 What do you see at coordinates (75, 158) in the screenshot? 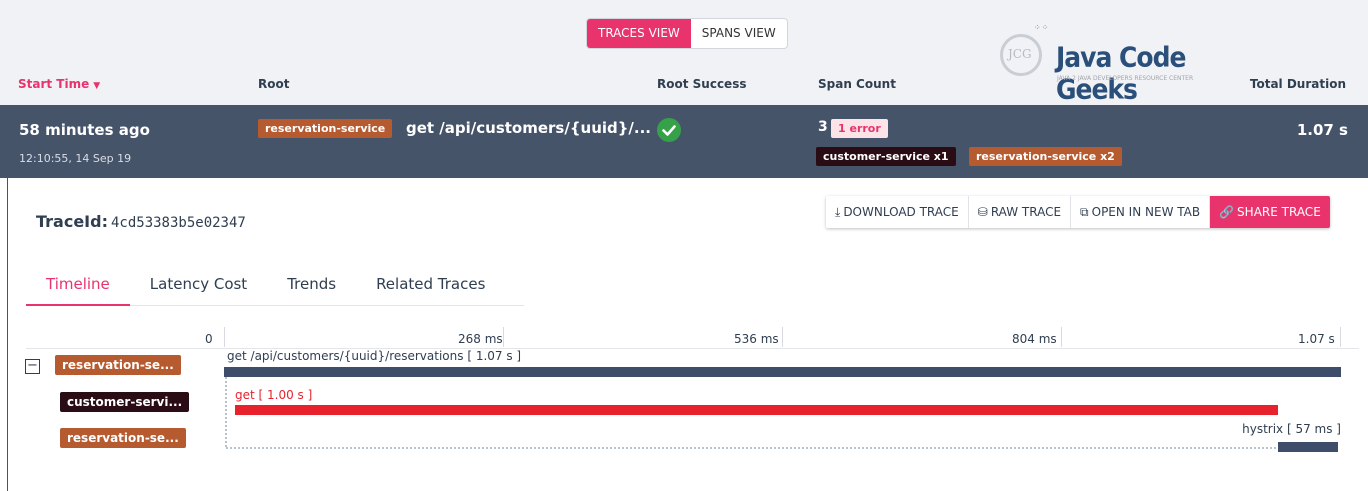
I see `trace-start-date: 12:10:55, 14 Sep 19` at bounding box center [75, 158].